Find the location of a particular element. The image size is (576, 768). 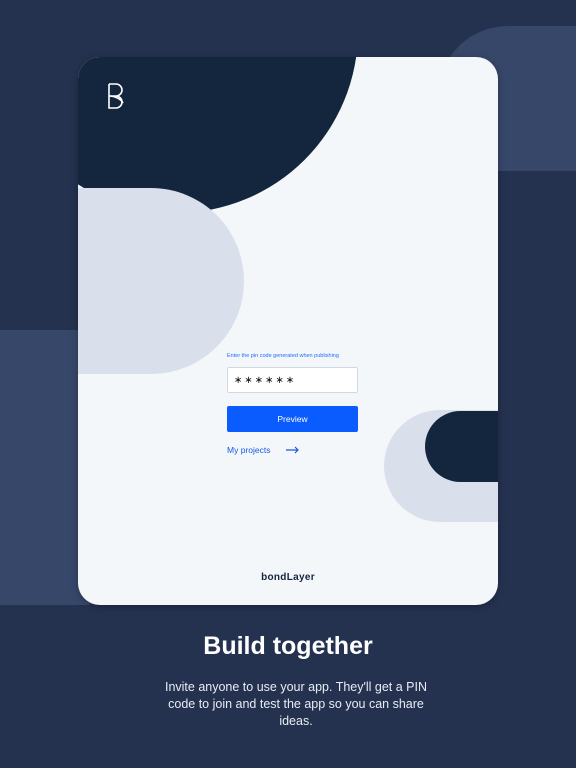

pin-code-input is located at coordinates (292, 380).